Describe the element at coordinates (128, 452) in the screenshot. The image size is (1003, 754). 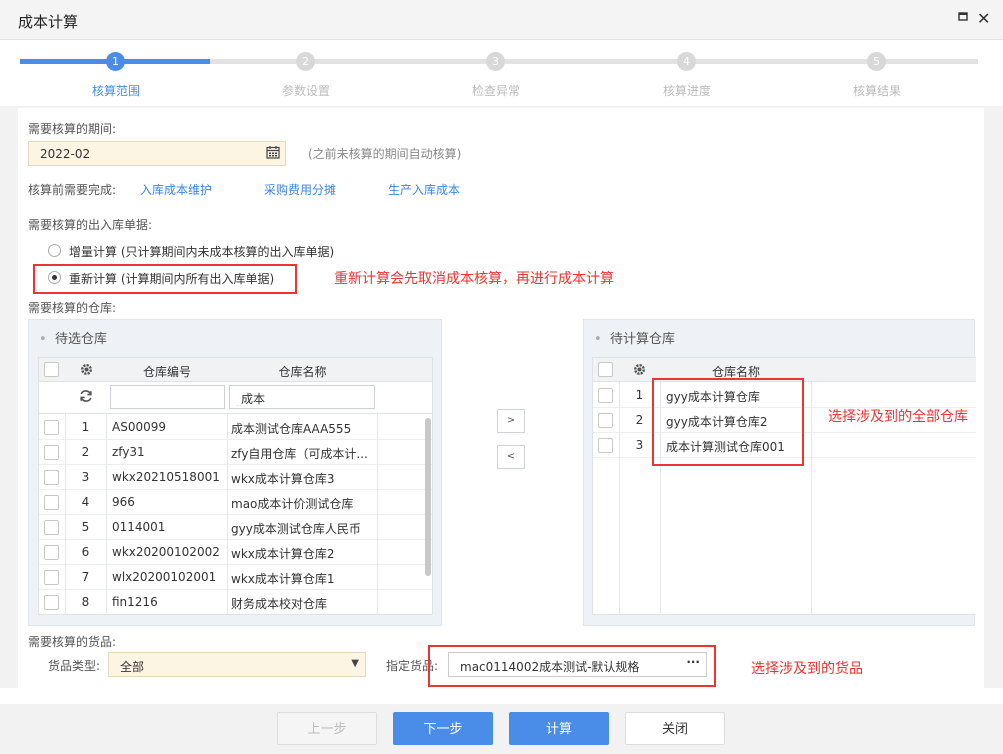
I see `row-code: zfy31` at that location.